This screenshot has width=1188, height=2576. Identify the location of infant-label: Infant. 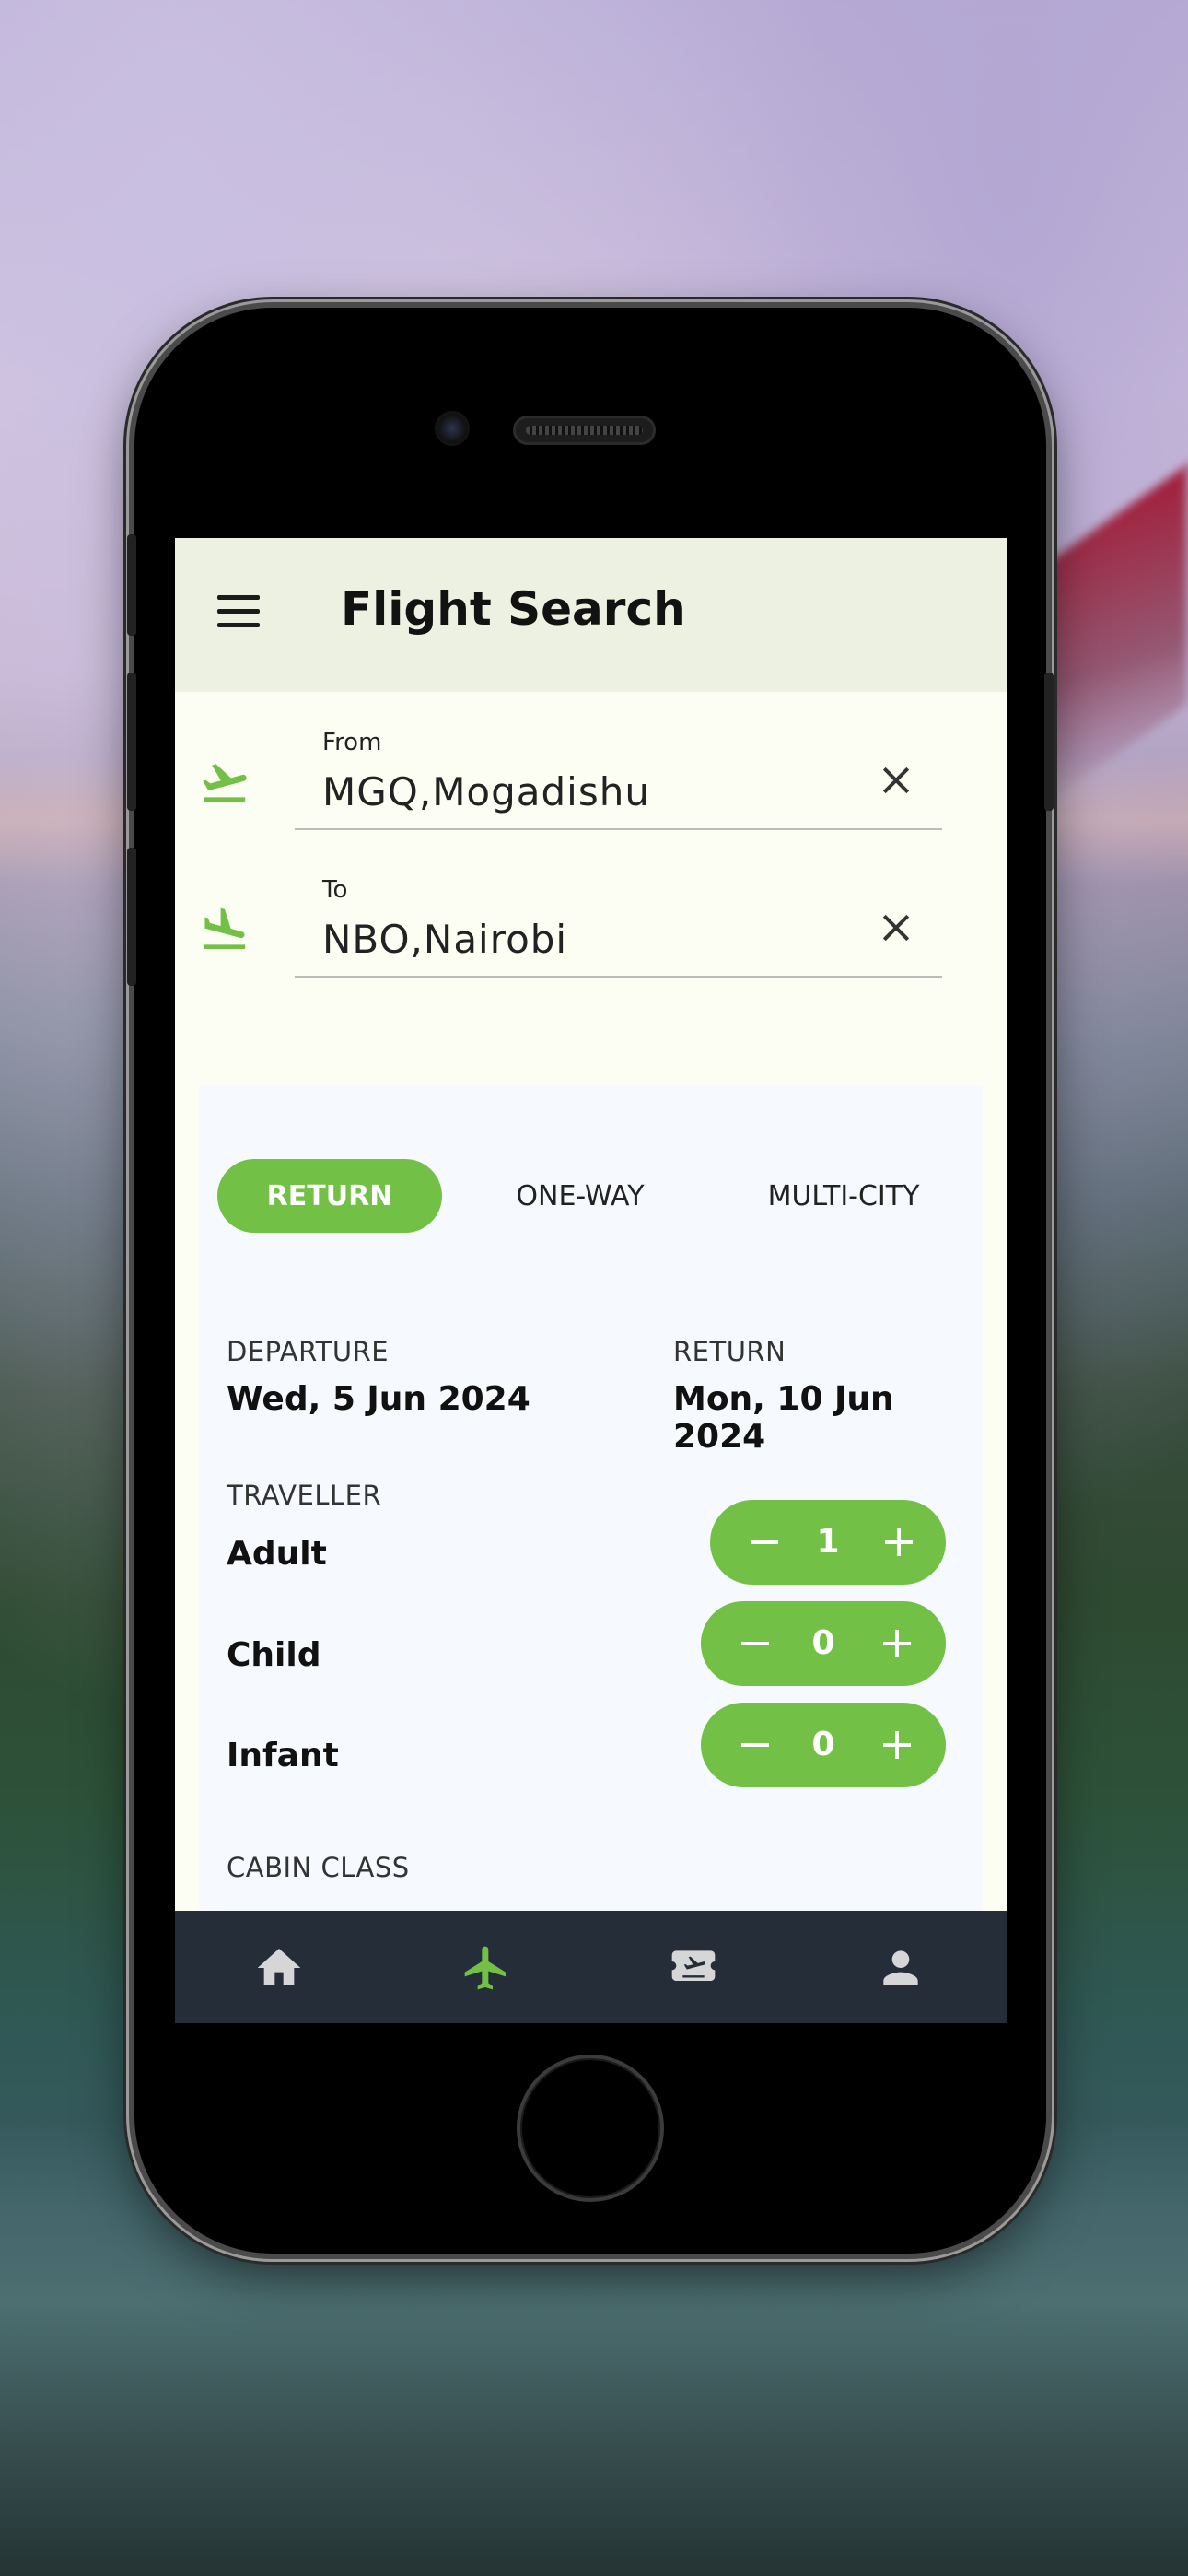
(283, 1755).